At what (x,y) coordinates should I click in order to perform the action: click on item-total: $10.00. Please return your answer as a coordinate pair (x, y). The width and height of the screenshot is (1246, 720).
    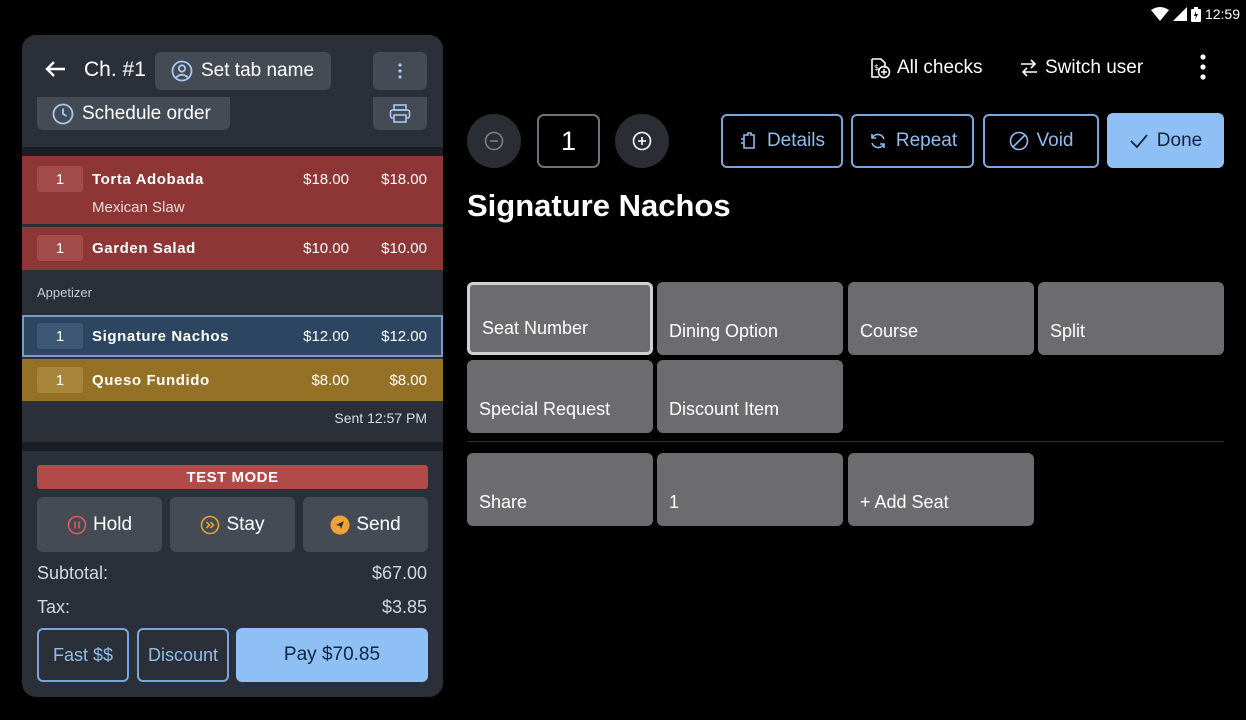
    Looking at the image, I should click on (404, 248).